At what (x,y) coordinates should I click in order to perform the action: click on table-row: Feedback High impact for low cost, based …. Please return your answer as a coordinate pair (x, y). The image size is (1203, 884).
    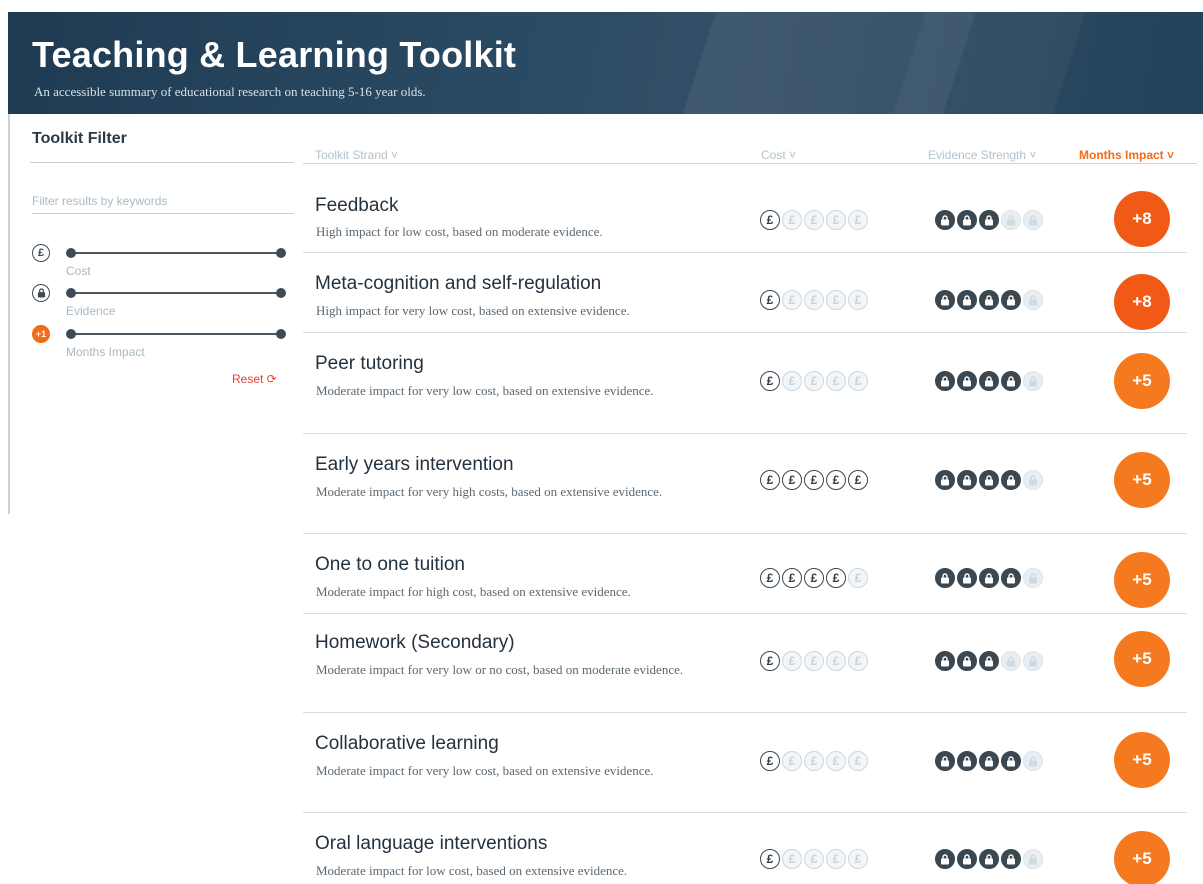
    Looking at the image, I should click on (745, 209).